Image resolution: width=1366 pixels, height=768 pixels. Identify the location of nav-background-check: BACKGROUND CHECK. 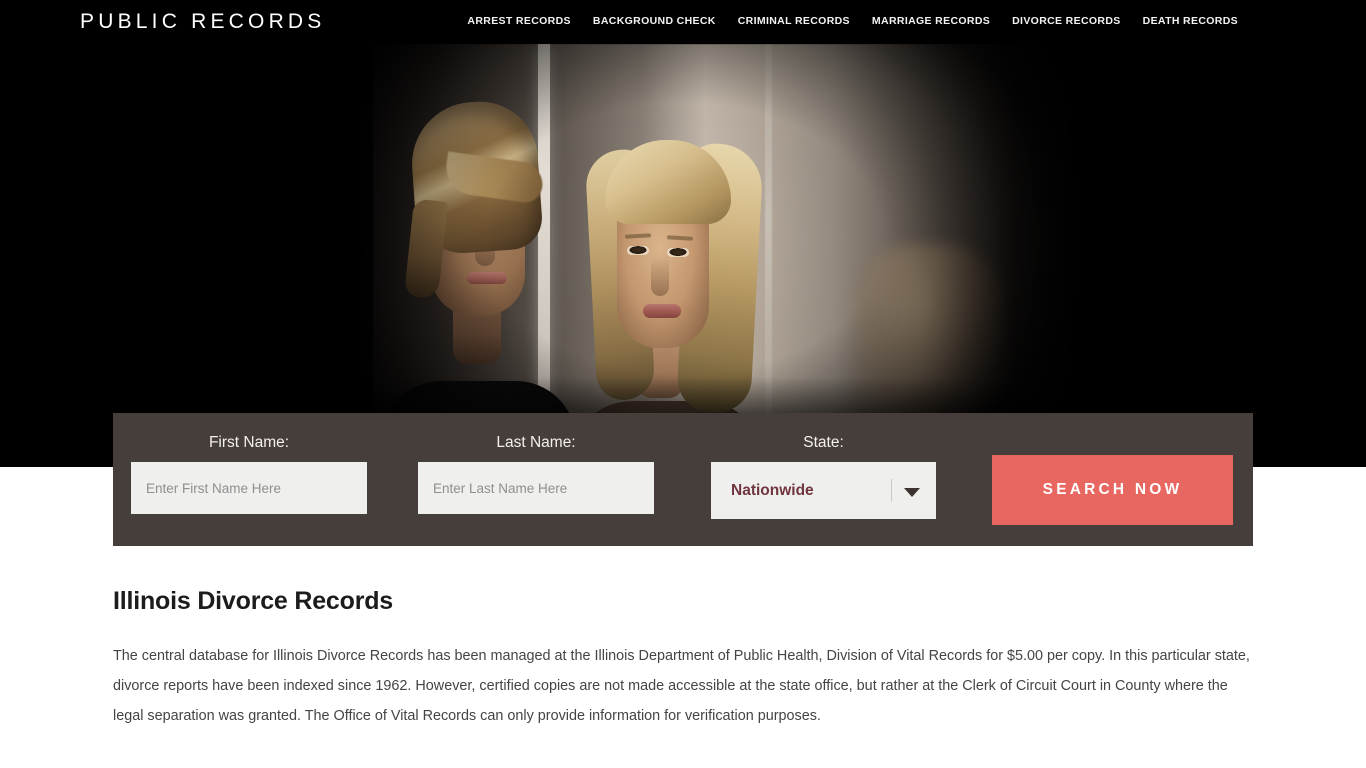
(654, 21).